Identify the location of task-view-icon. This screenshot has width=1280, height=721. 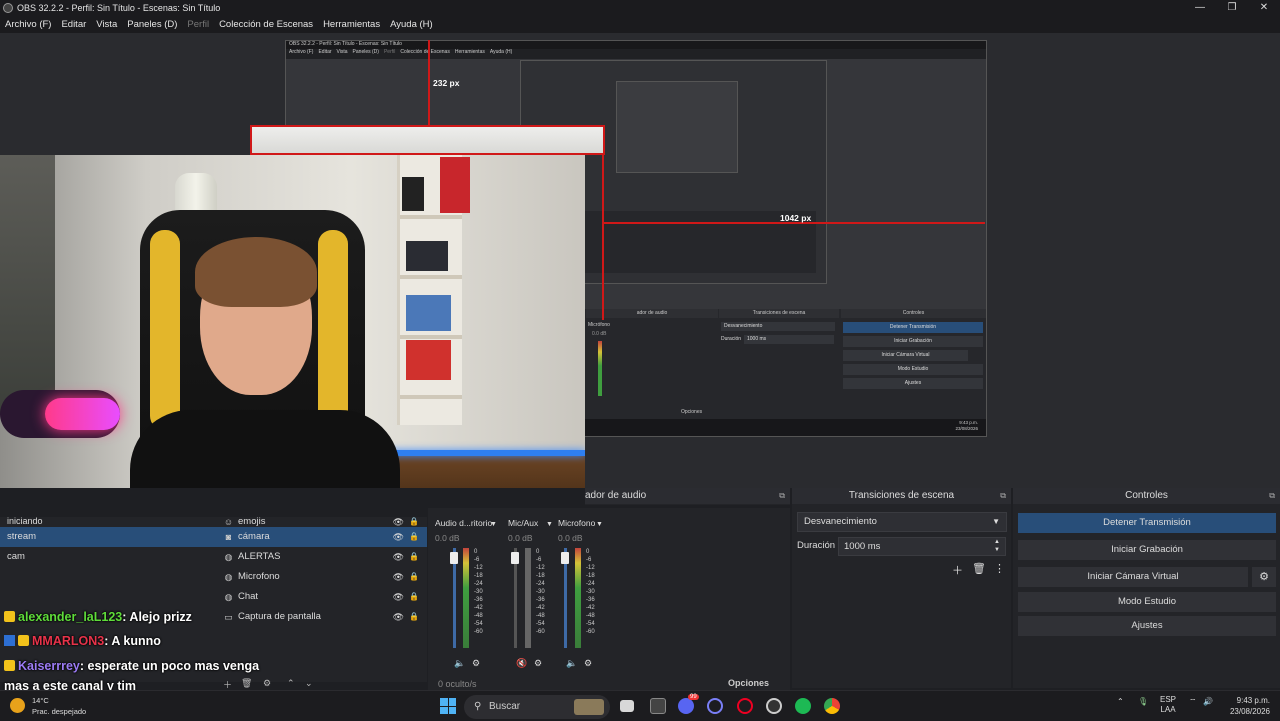
(627, 706).